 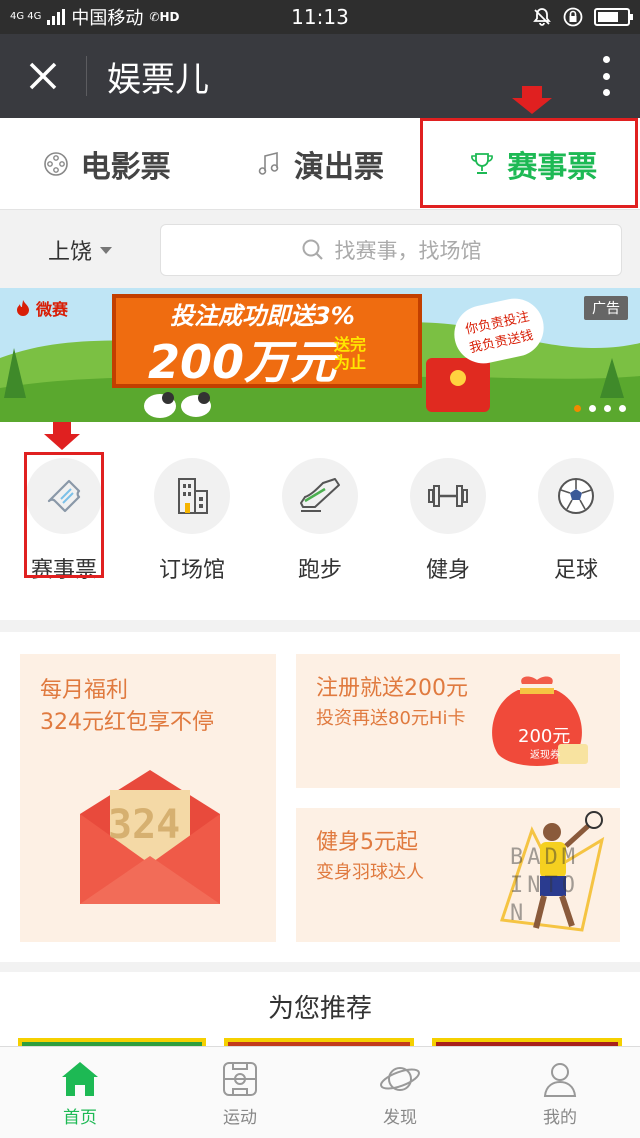 What do you see at coordinates (158, 79) in the screenshot?
I see `page-title: 娱票儿` at bounding box center [158, 79].